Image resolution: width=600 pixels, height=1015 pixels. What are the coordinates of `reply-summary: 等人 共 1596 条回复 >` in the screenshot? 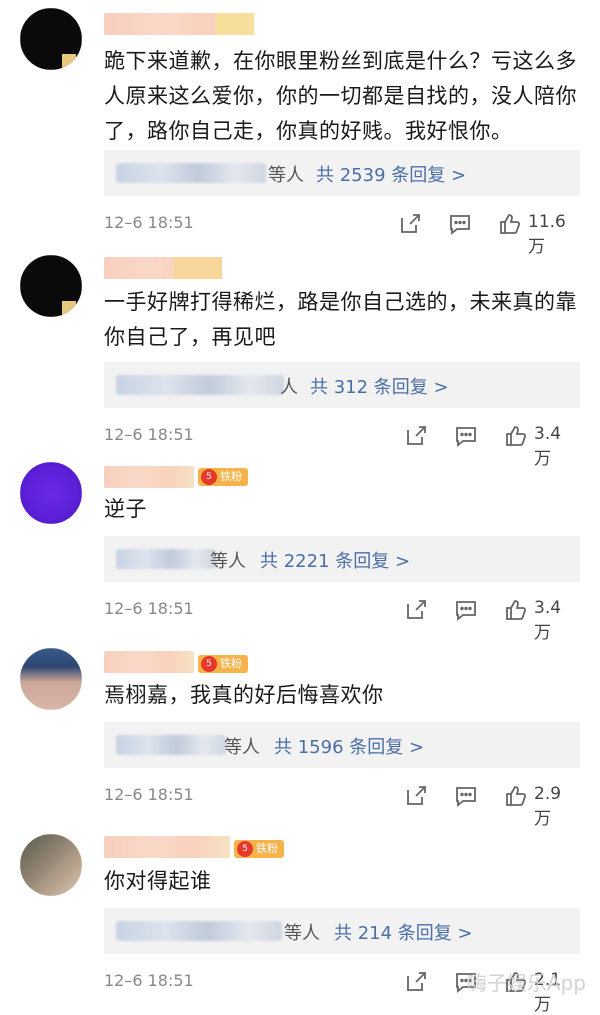 It's located at (342, 745).